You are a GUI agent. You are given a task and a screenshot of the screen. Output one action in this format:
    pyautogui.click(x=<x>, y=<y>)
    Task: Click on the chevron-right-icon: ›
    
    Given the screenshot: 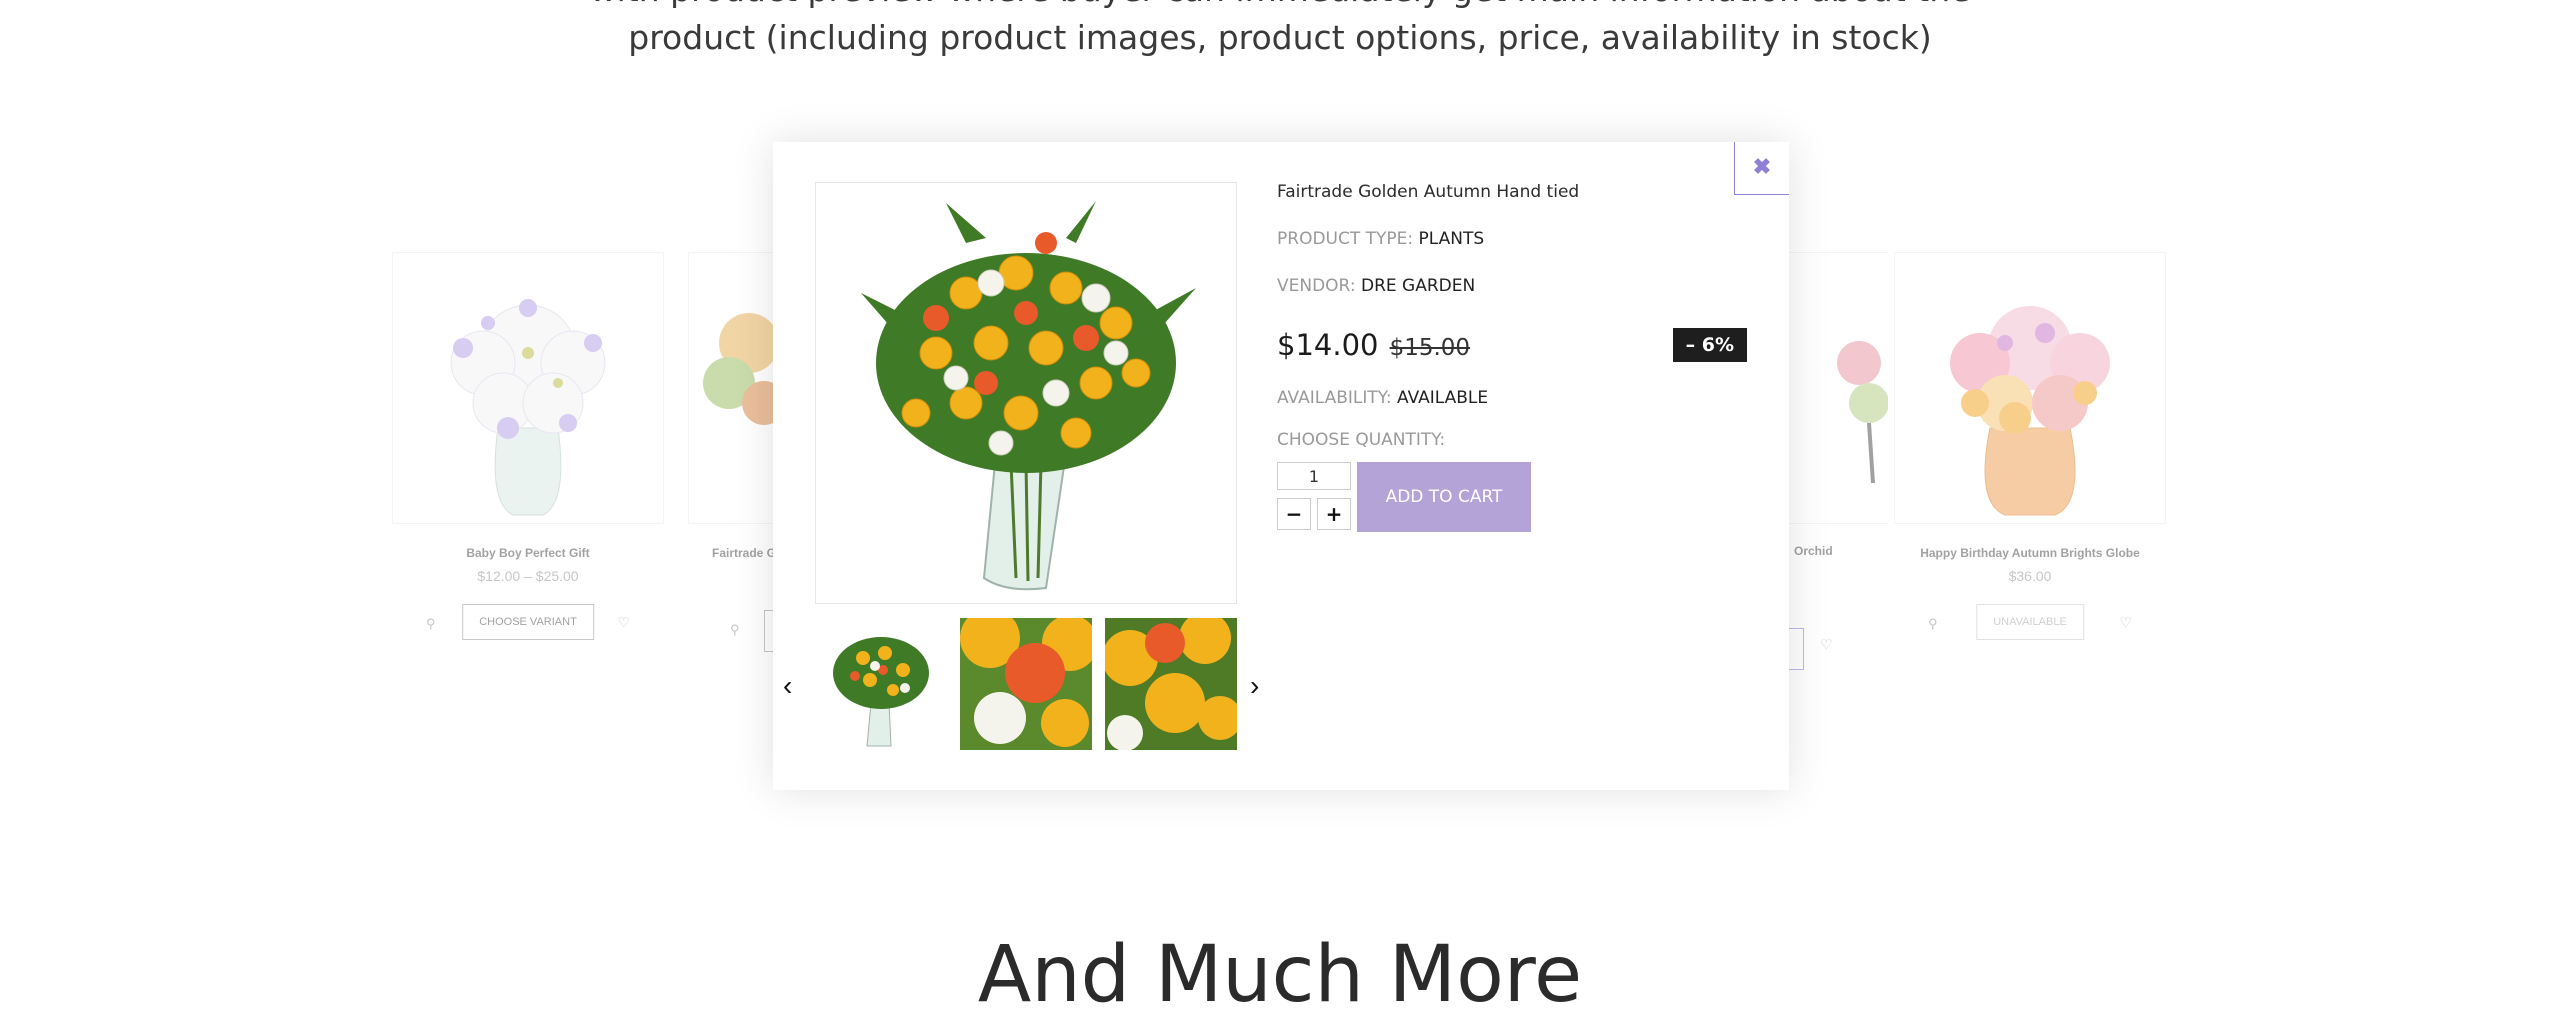 What is the action you would take?
    pyautogui.click(x=1254, y=686)
    